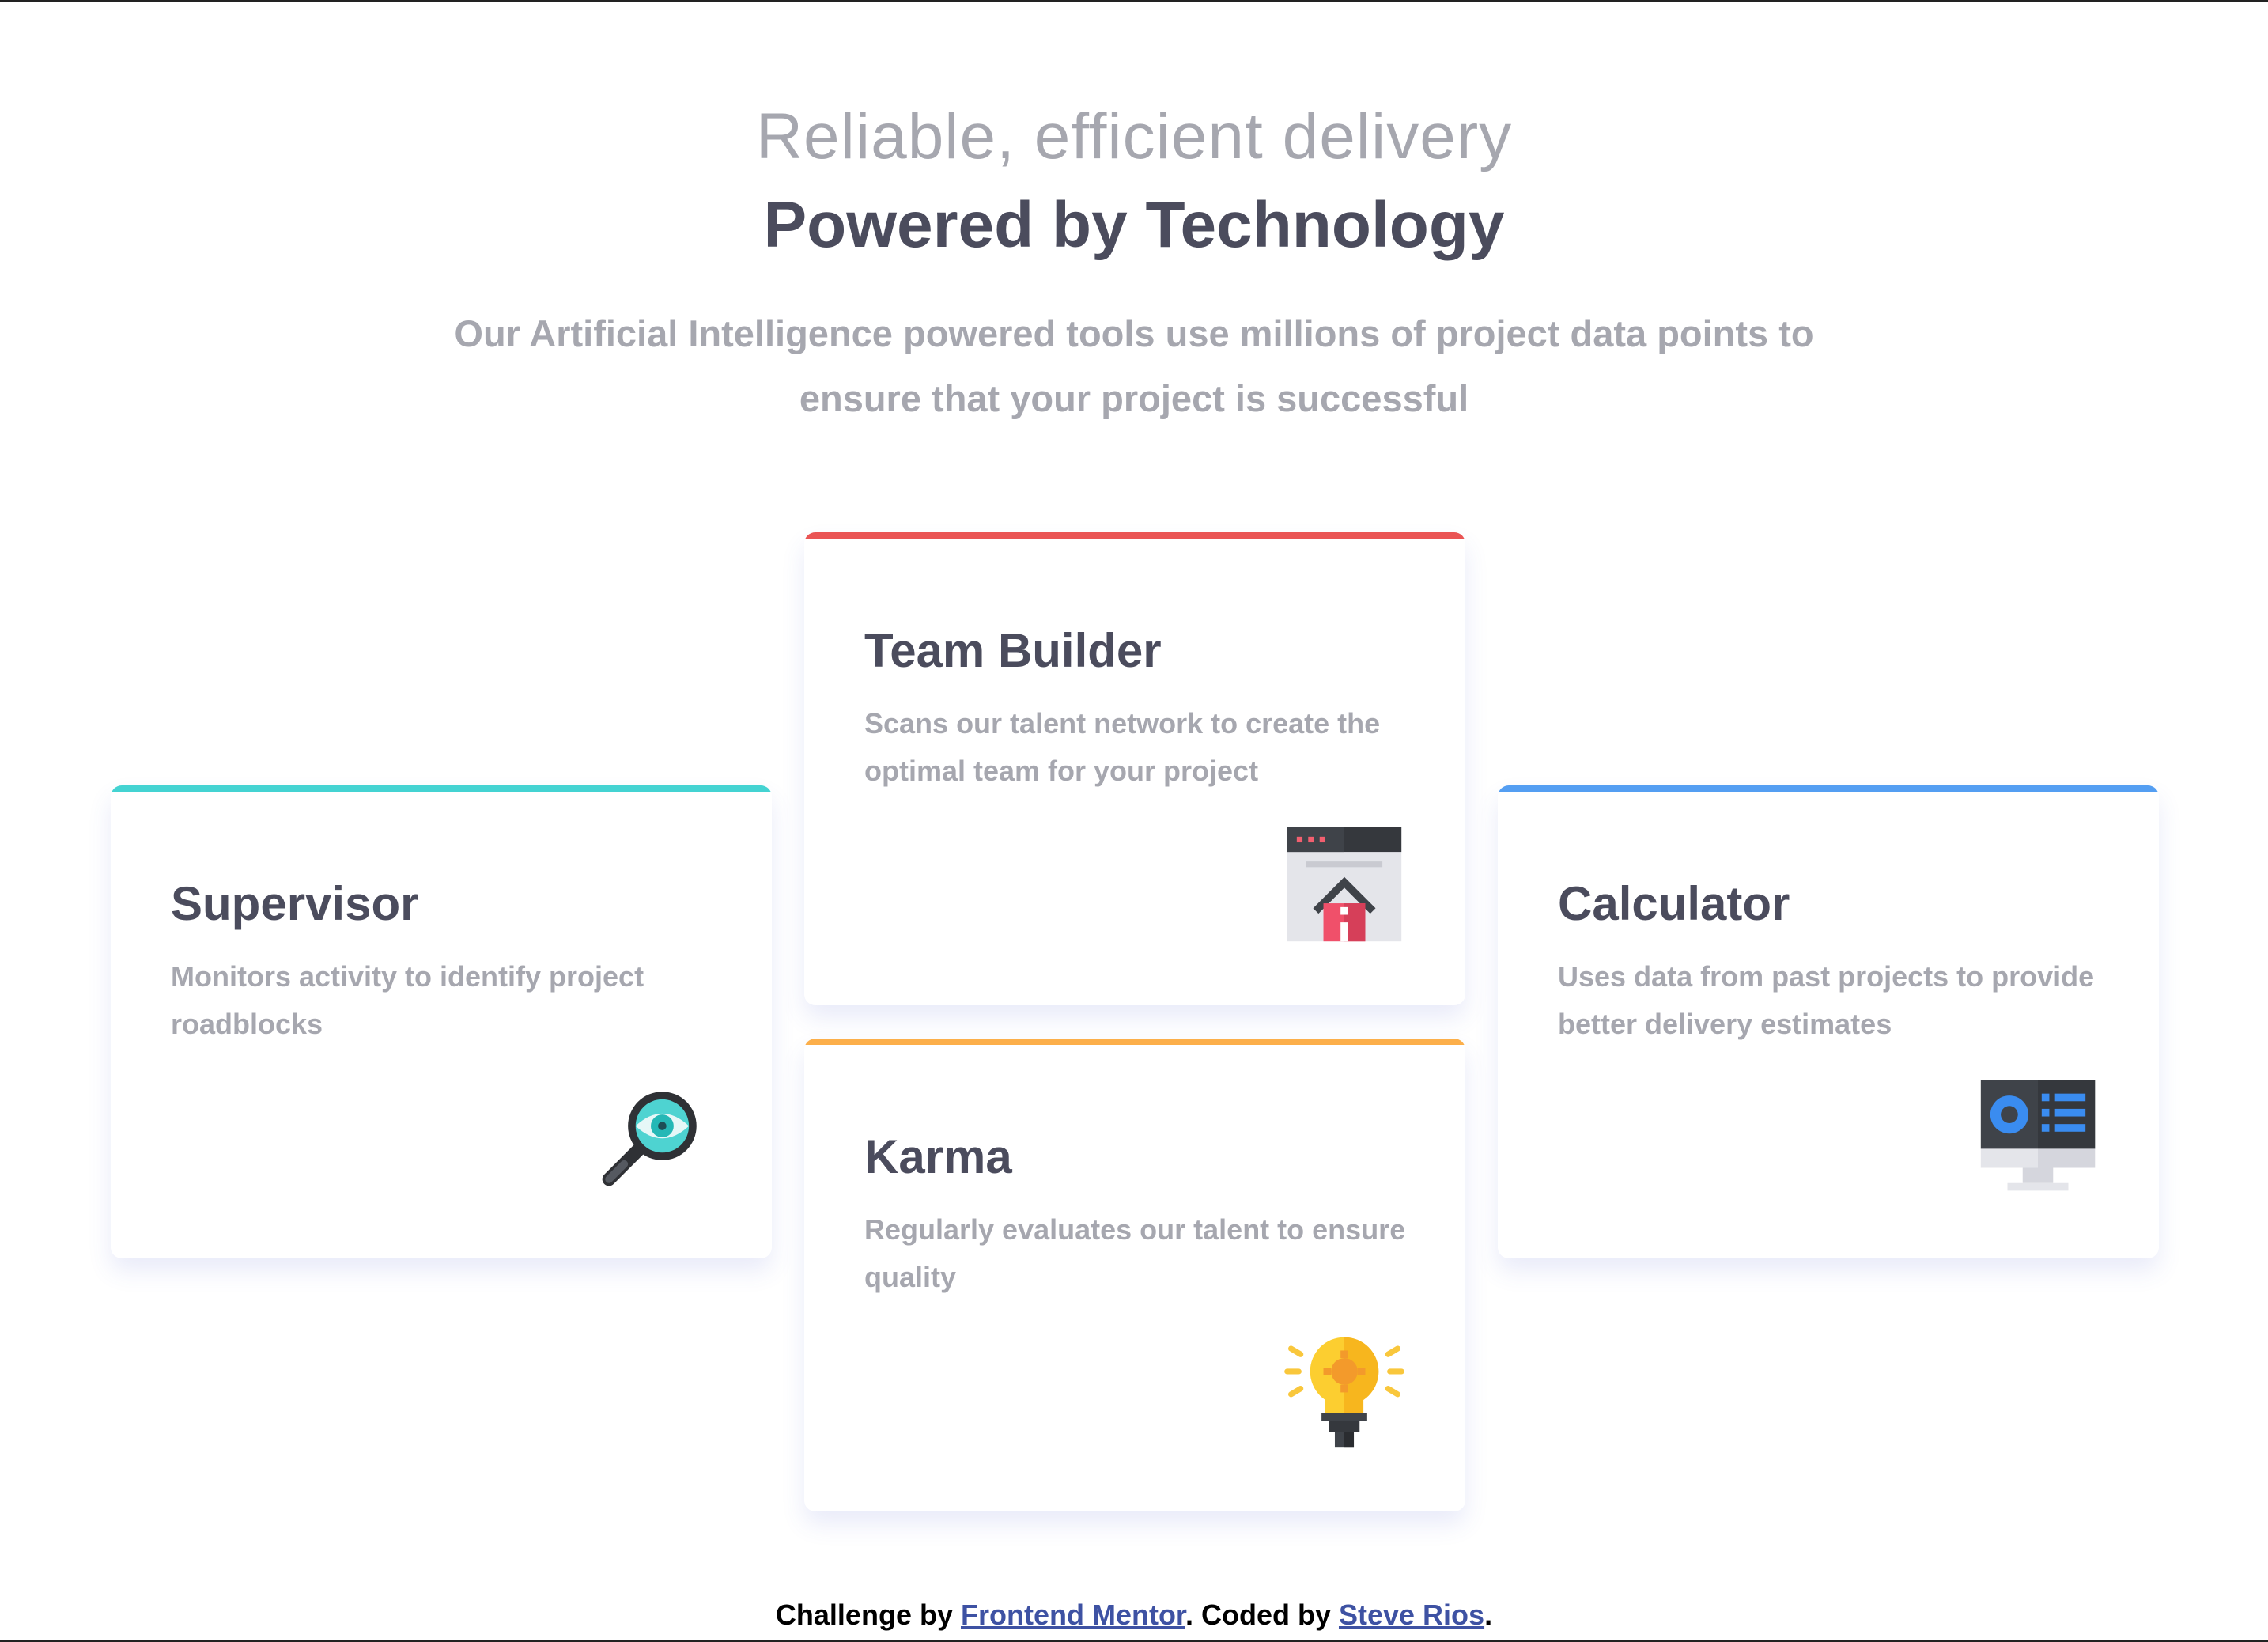 The image size is (2268, 1642). I want to click on magnifier-eye-icon, so click(649, 1139).